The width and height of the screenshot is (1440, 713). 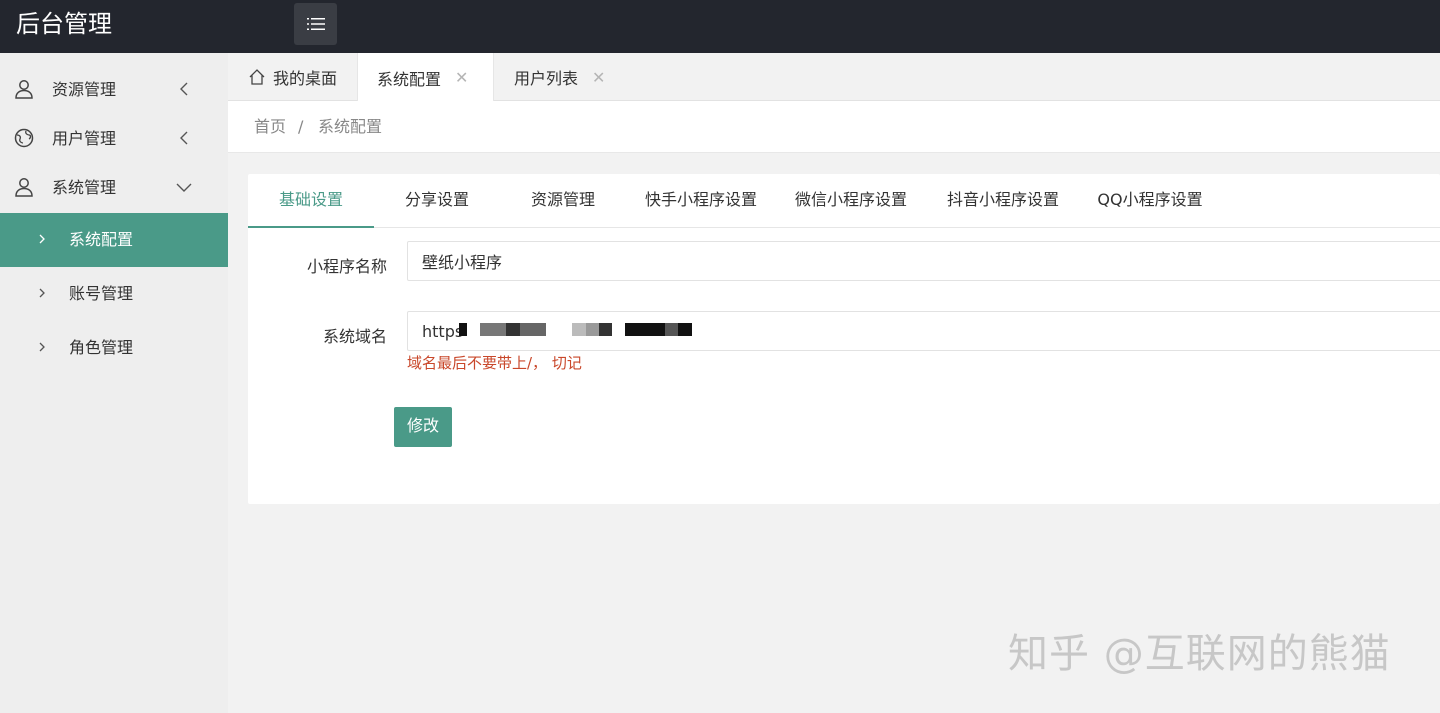 What do you see at coordinates (923, 331) in the screenshot?
I see `domain-input` at bounding box center [923, 331].